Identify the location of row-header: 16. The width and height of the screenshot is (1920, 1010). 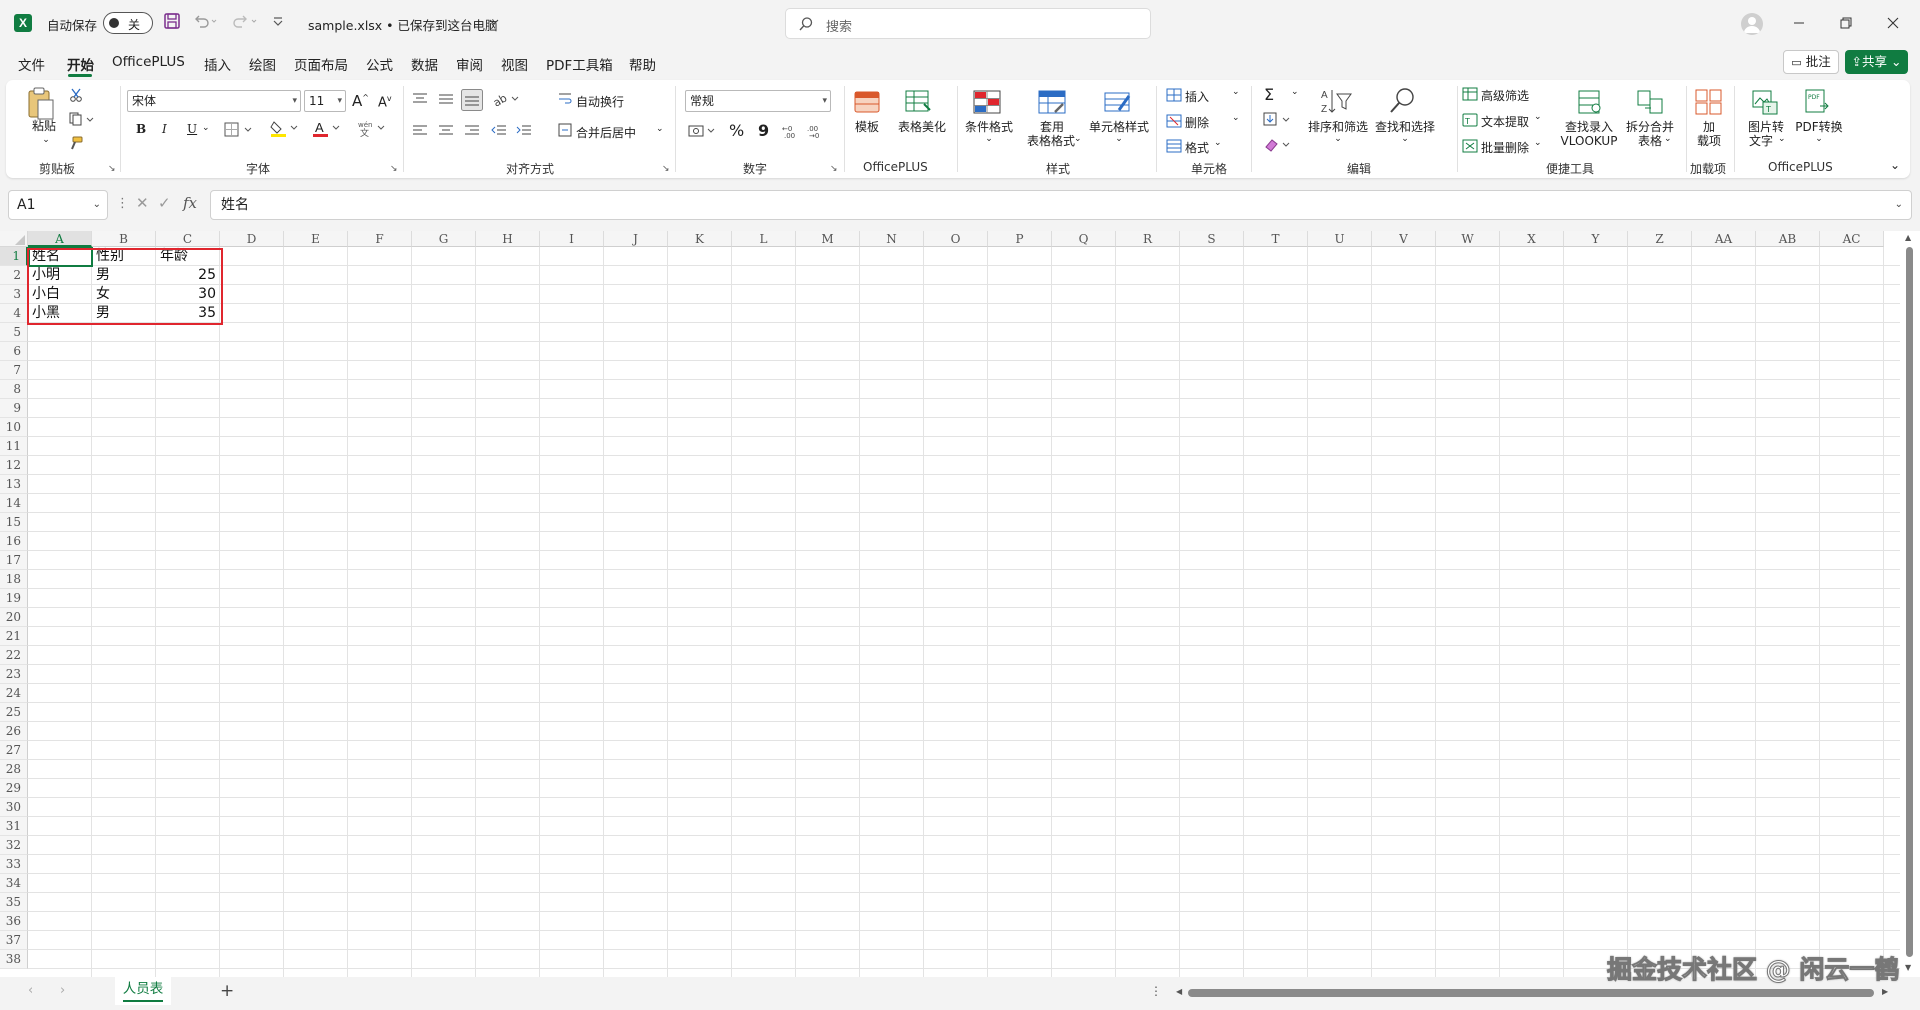
(14, 541).